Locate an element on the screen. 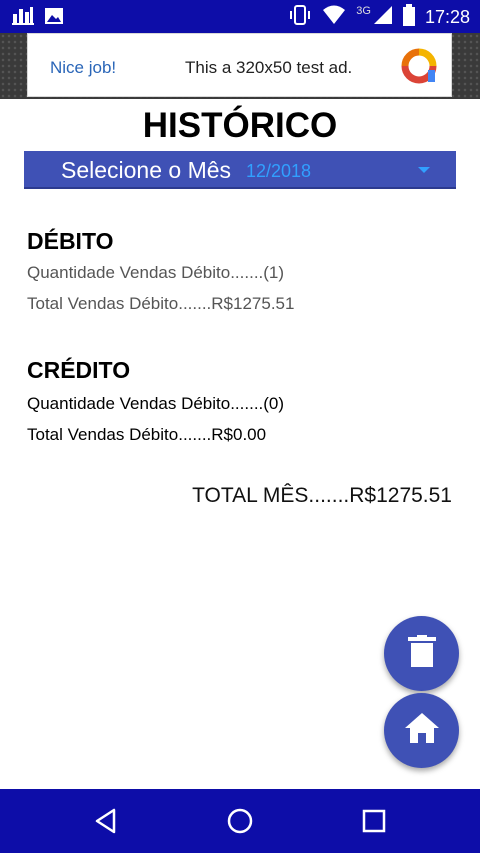 This screenshot has width=480, height=853. trash-icon is located at coordinates (421, 653).